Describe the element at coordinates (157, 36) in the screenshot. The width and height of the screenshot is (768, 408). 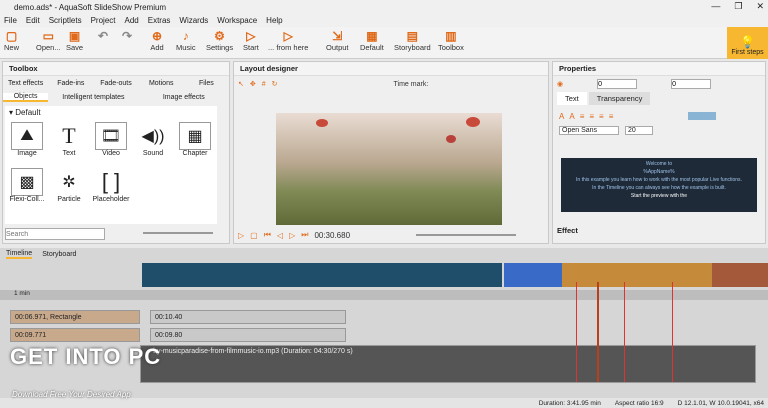
I see `add-icon: ⊕` at that location.